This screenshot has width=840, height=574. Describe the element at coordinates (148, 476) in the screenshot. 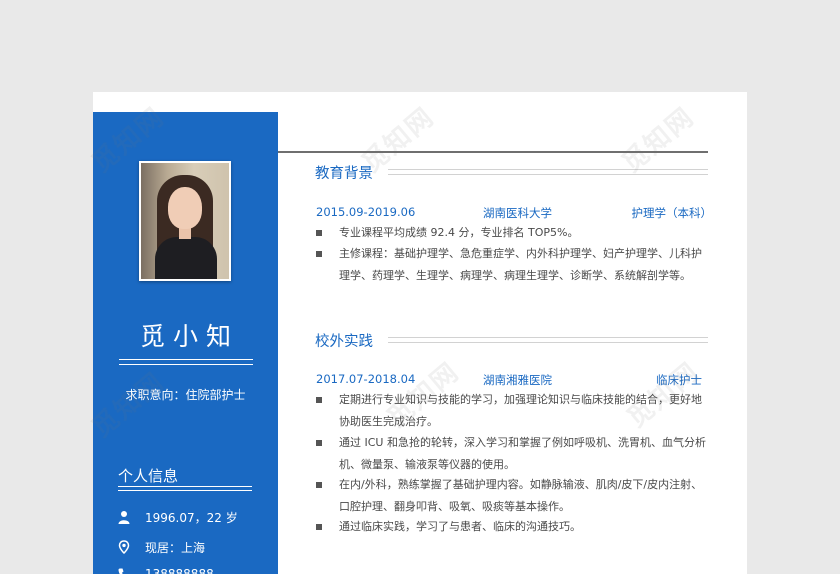

I see `personal-info-heading: 个人信息` at that location.